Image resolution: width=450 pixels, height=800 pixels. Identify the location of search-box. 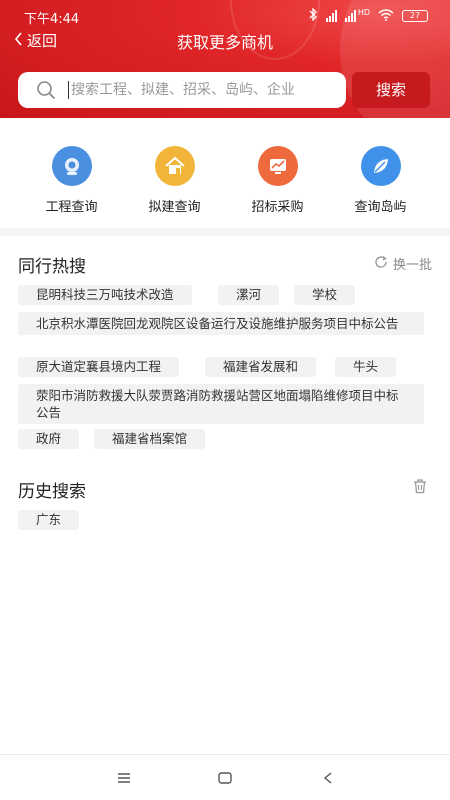
(182, 90).